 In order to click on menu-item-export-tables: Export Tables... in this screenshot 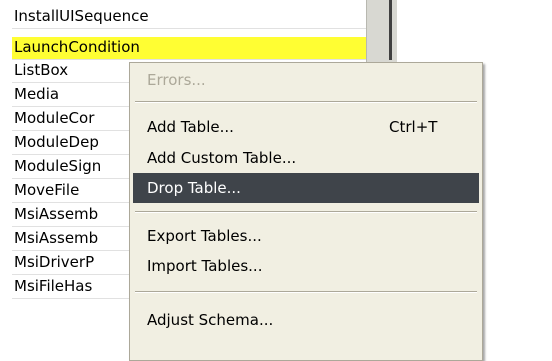, I will do `click(306, 236)`.